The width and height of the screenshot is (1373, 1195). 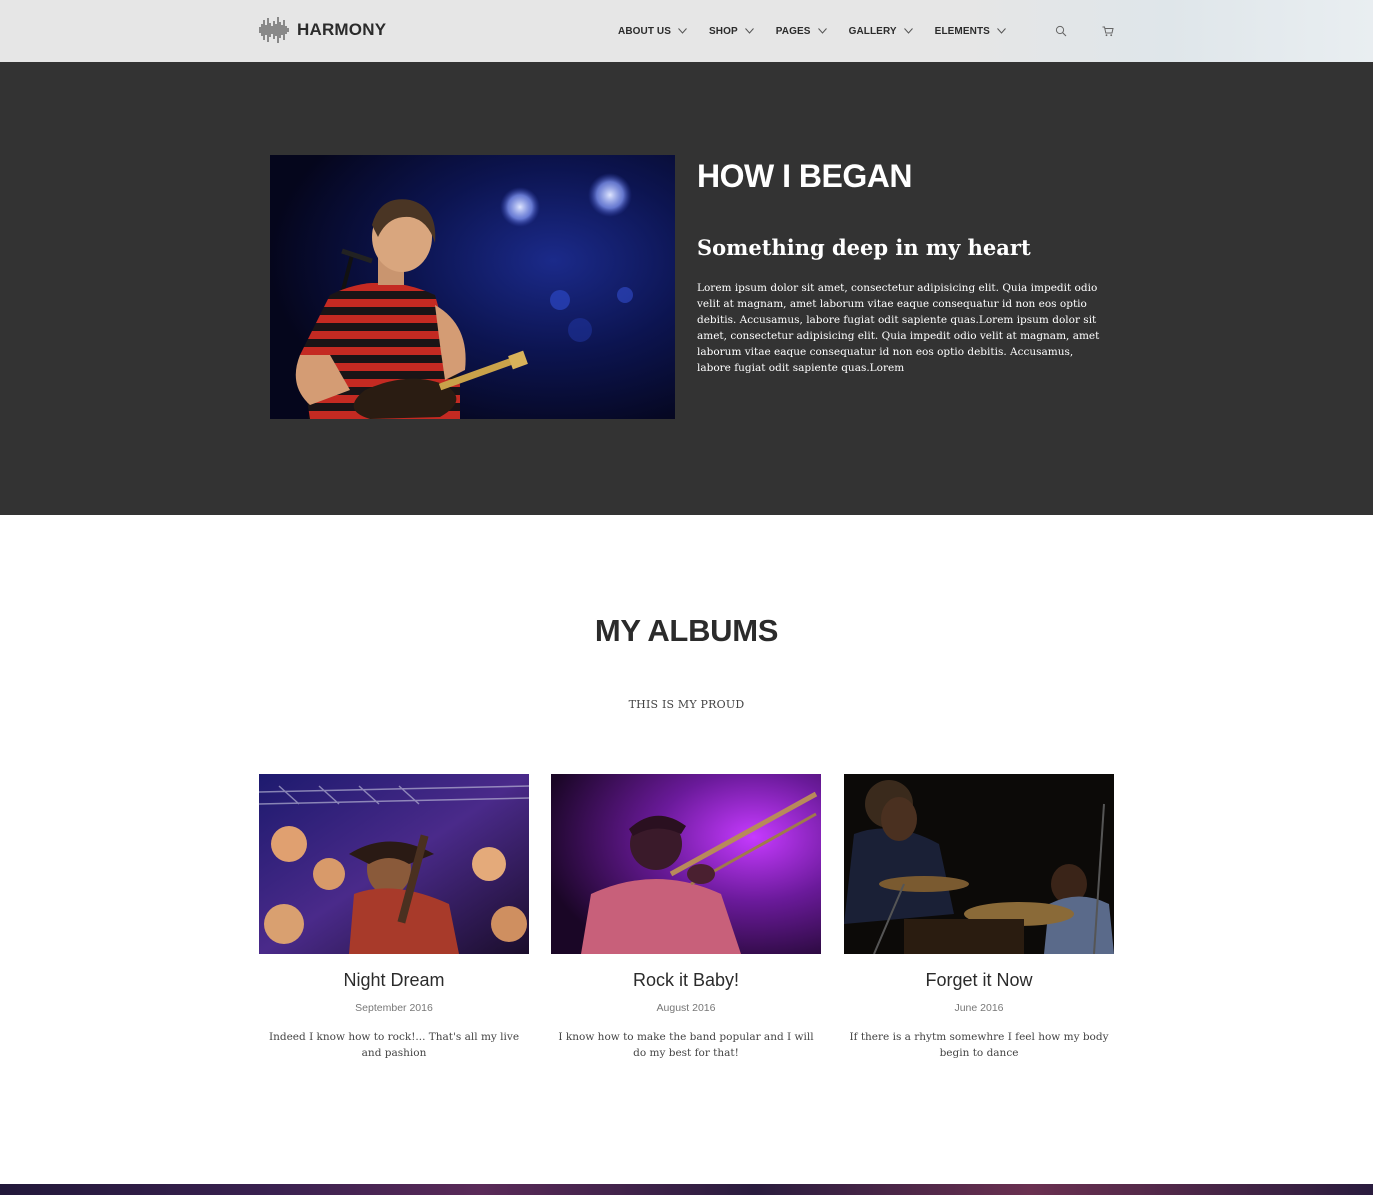 What do you see at coordinates (394, 980) in the screenshot?
I see `album-title: Night Dream` at bounding box center [394, 980].